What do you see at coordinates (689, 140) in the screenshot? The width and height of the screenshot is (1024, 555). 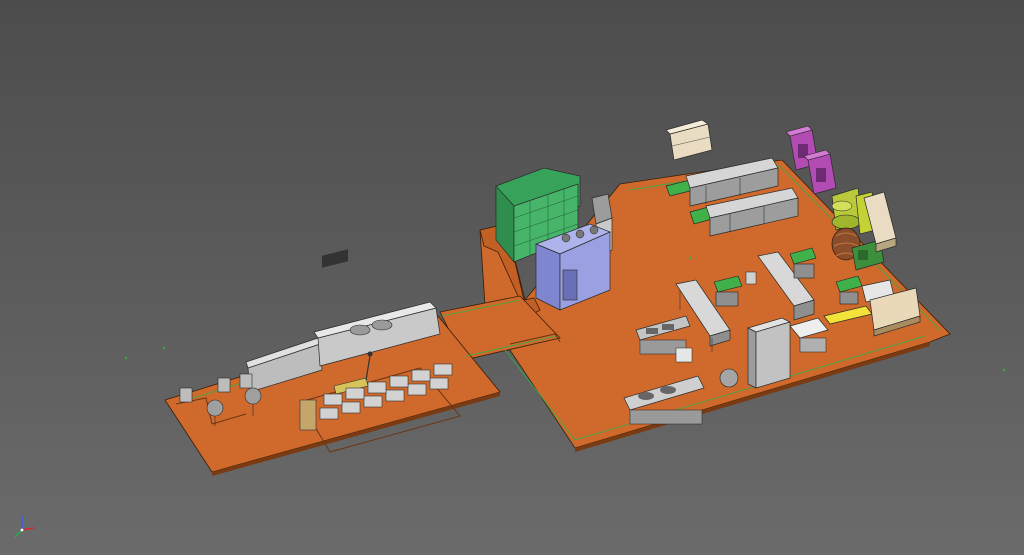 I see `storage-shelf` at bounding box center [689, 140].